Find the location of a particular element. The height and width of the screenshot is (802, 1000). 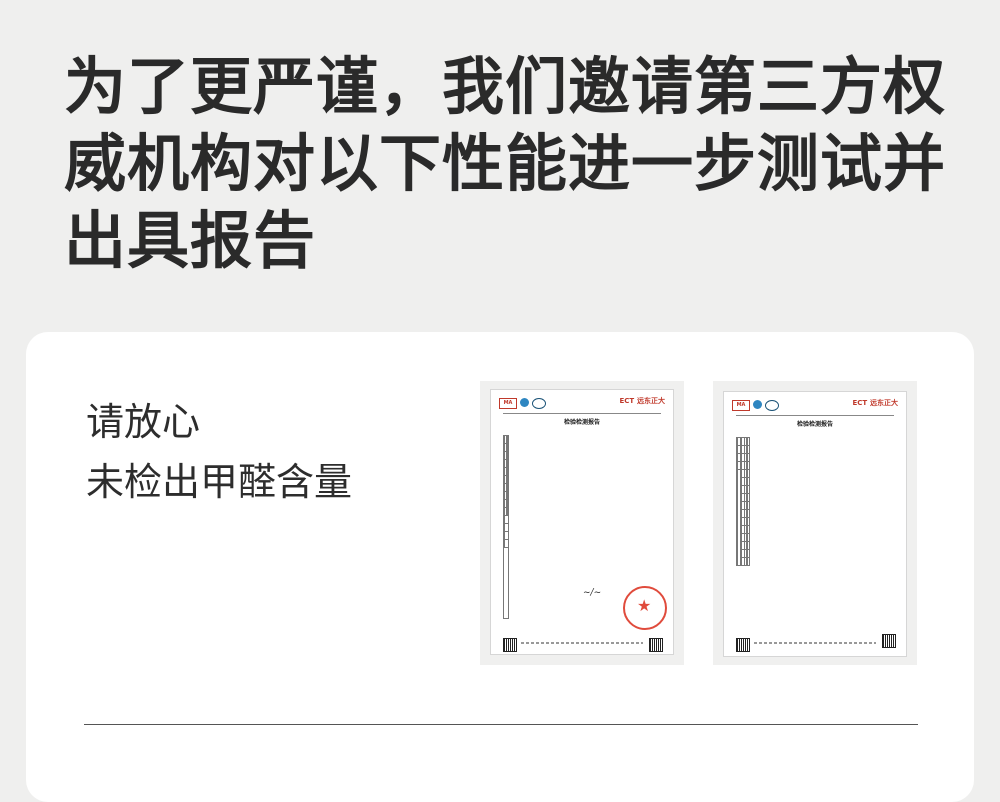

headline-line-3: 出具报告 is located at coordinates (190, 240).